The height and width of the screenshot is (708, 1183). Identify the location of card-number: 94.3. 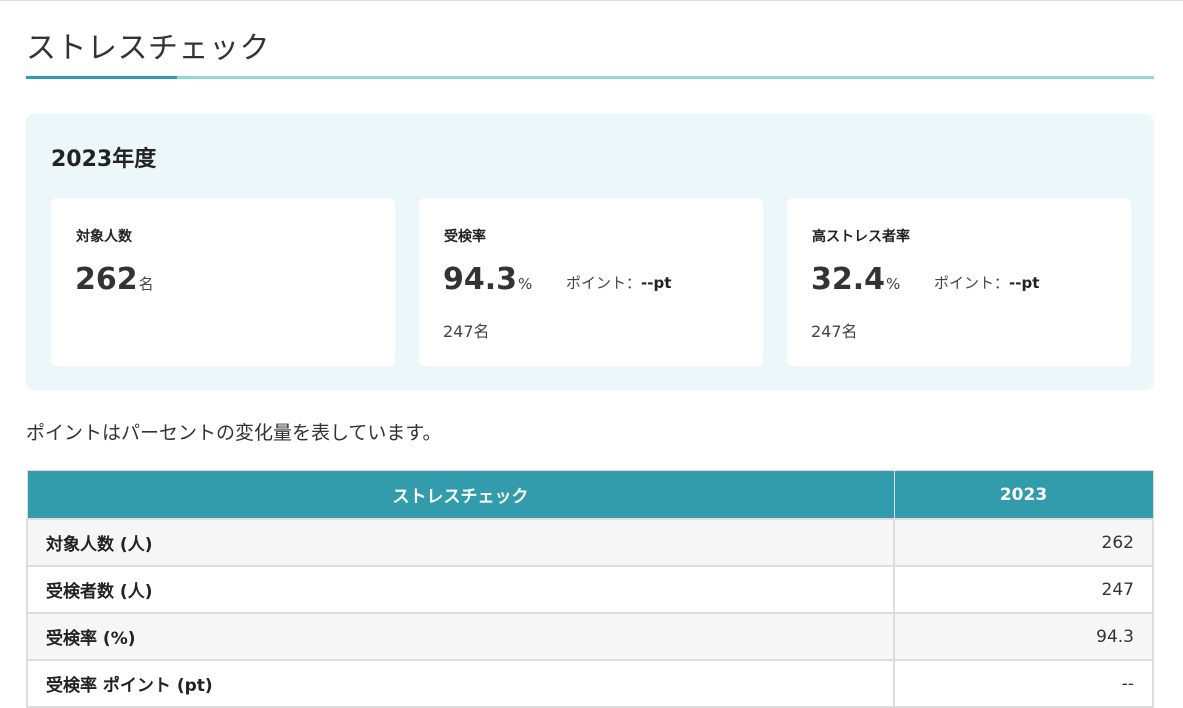
(480, 279).